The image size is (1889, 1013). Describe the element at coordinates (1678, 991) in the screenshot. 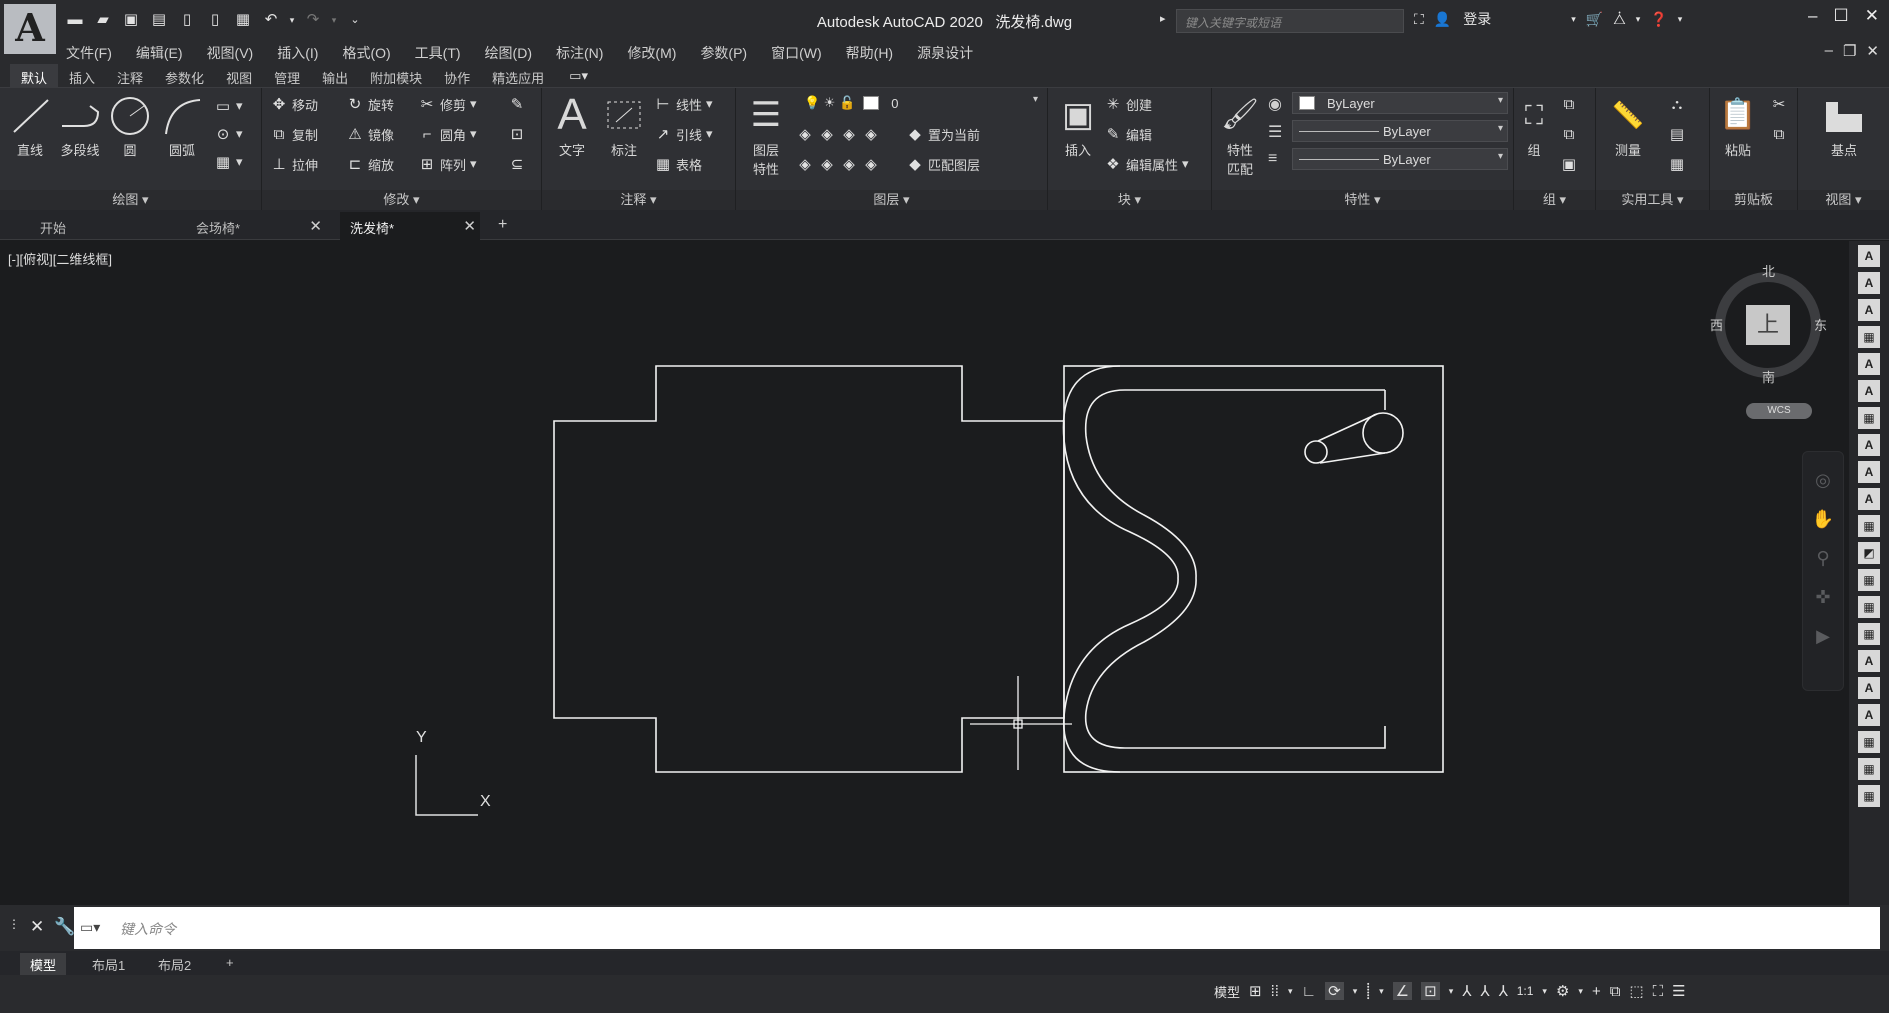

I see `customize-menu-icon: ☰` at that location.